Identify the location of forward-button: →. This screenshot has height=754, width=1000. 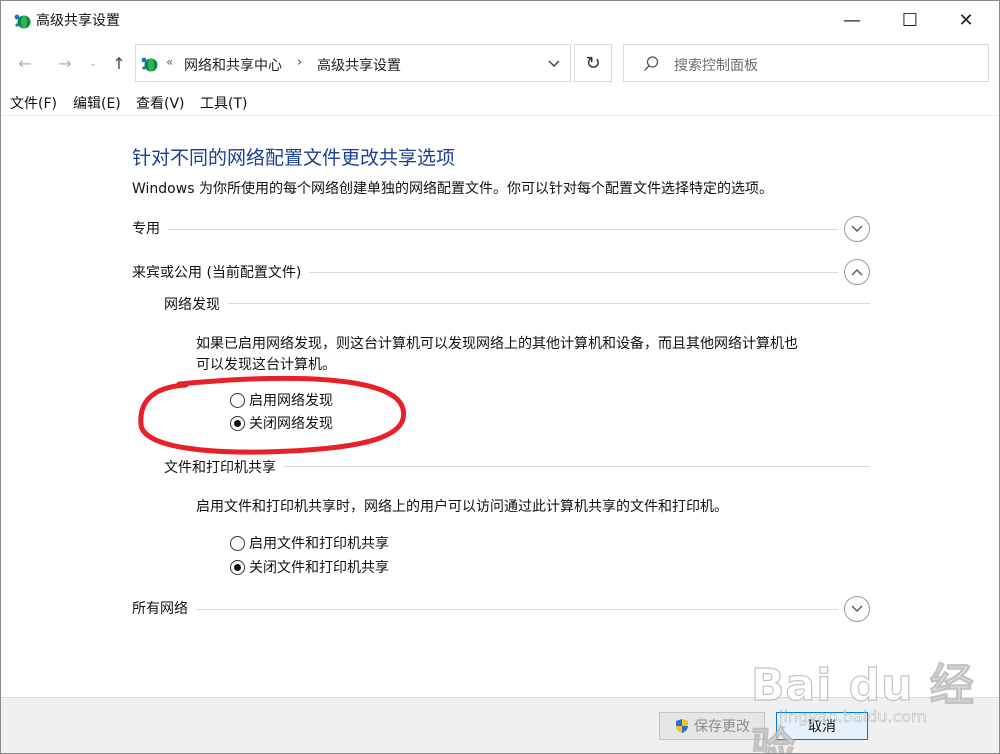
(65, 63).